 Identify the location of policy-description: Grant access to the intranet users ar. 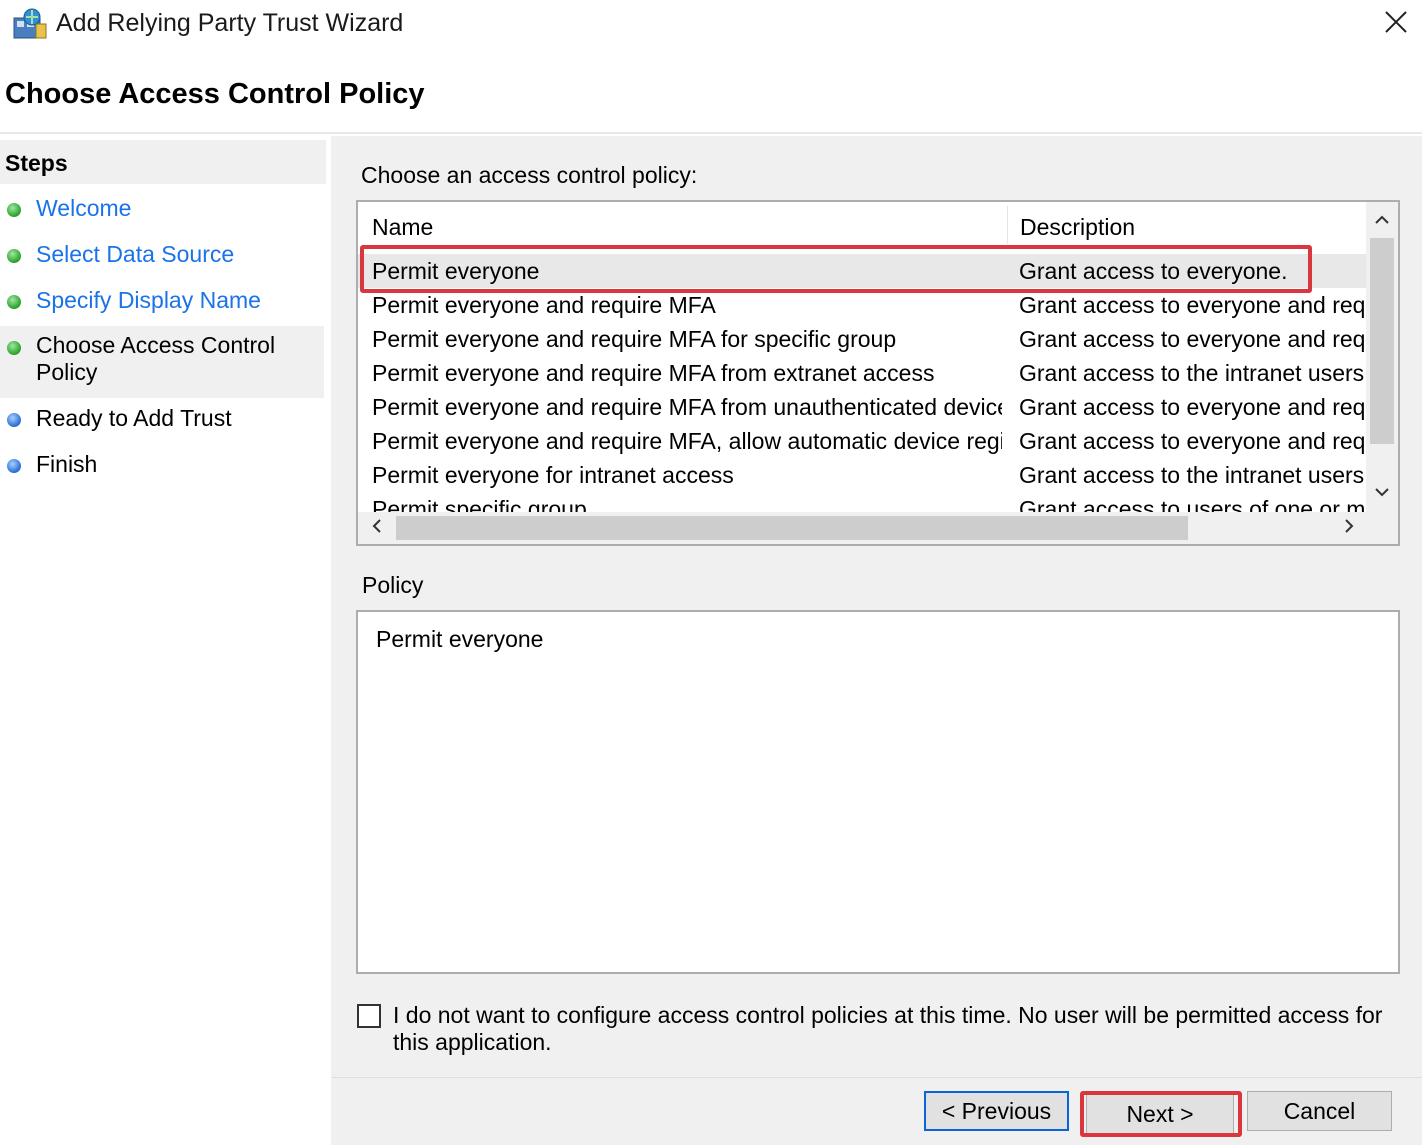
(1191, 373).